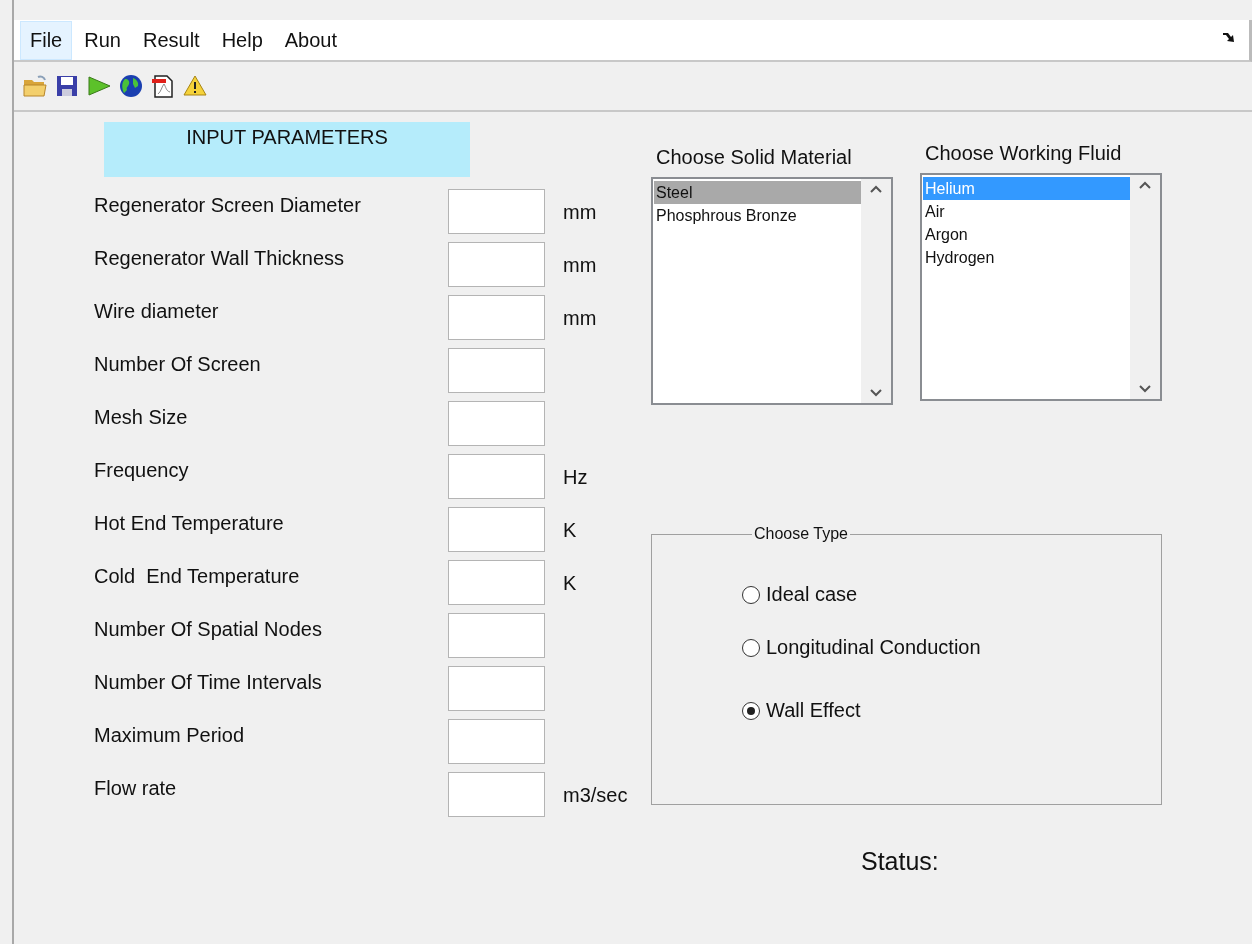 The image size is (1252, 944). Describe the element at coordinates (46, 40) in the screenshot. I see `menu-item: File` at that location.